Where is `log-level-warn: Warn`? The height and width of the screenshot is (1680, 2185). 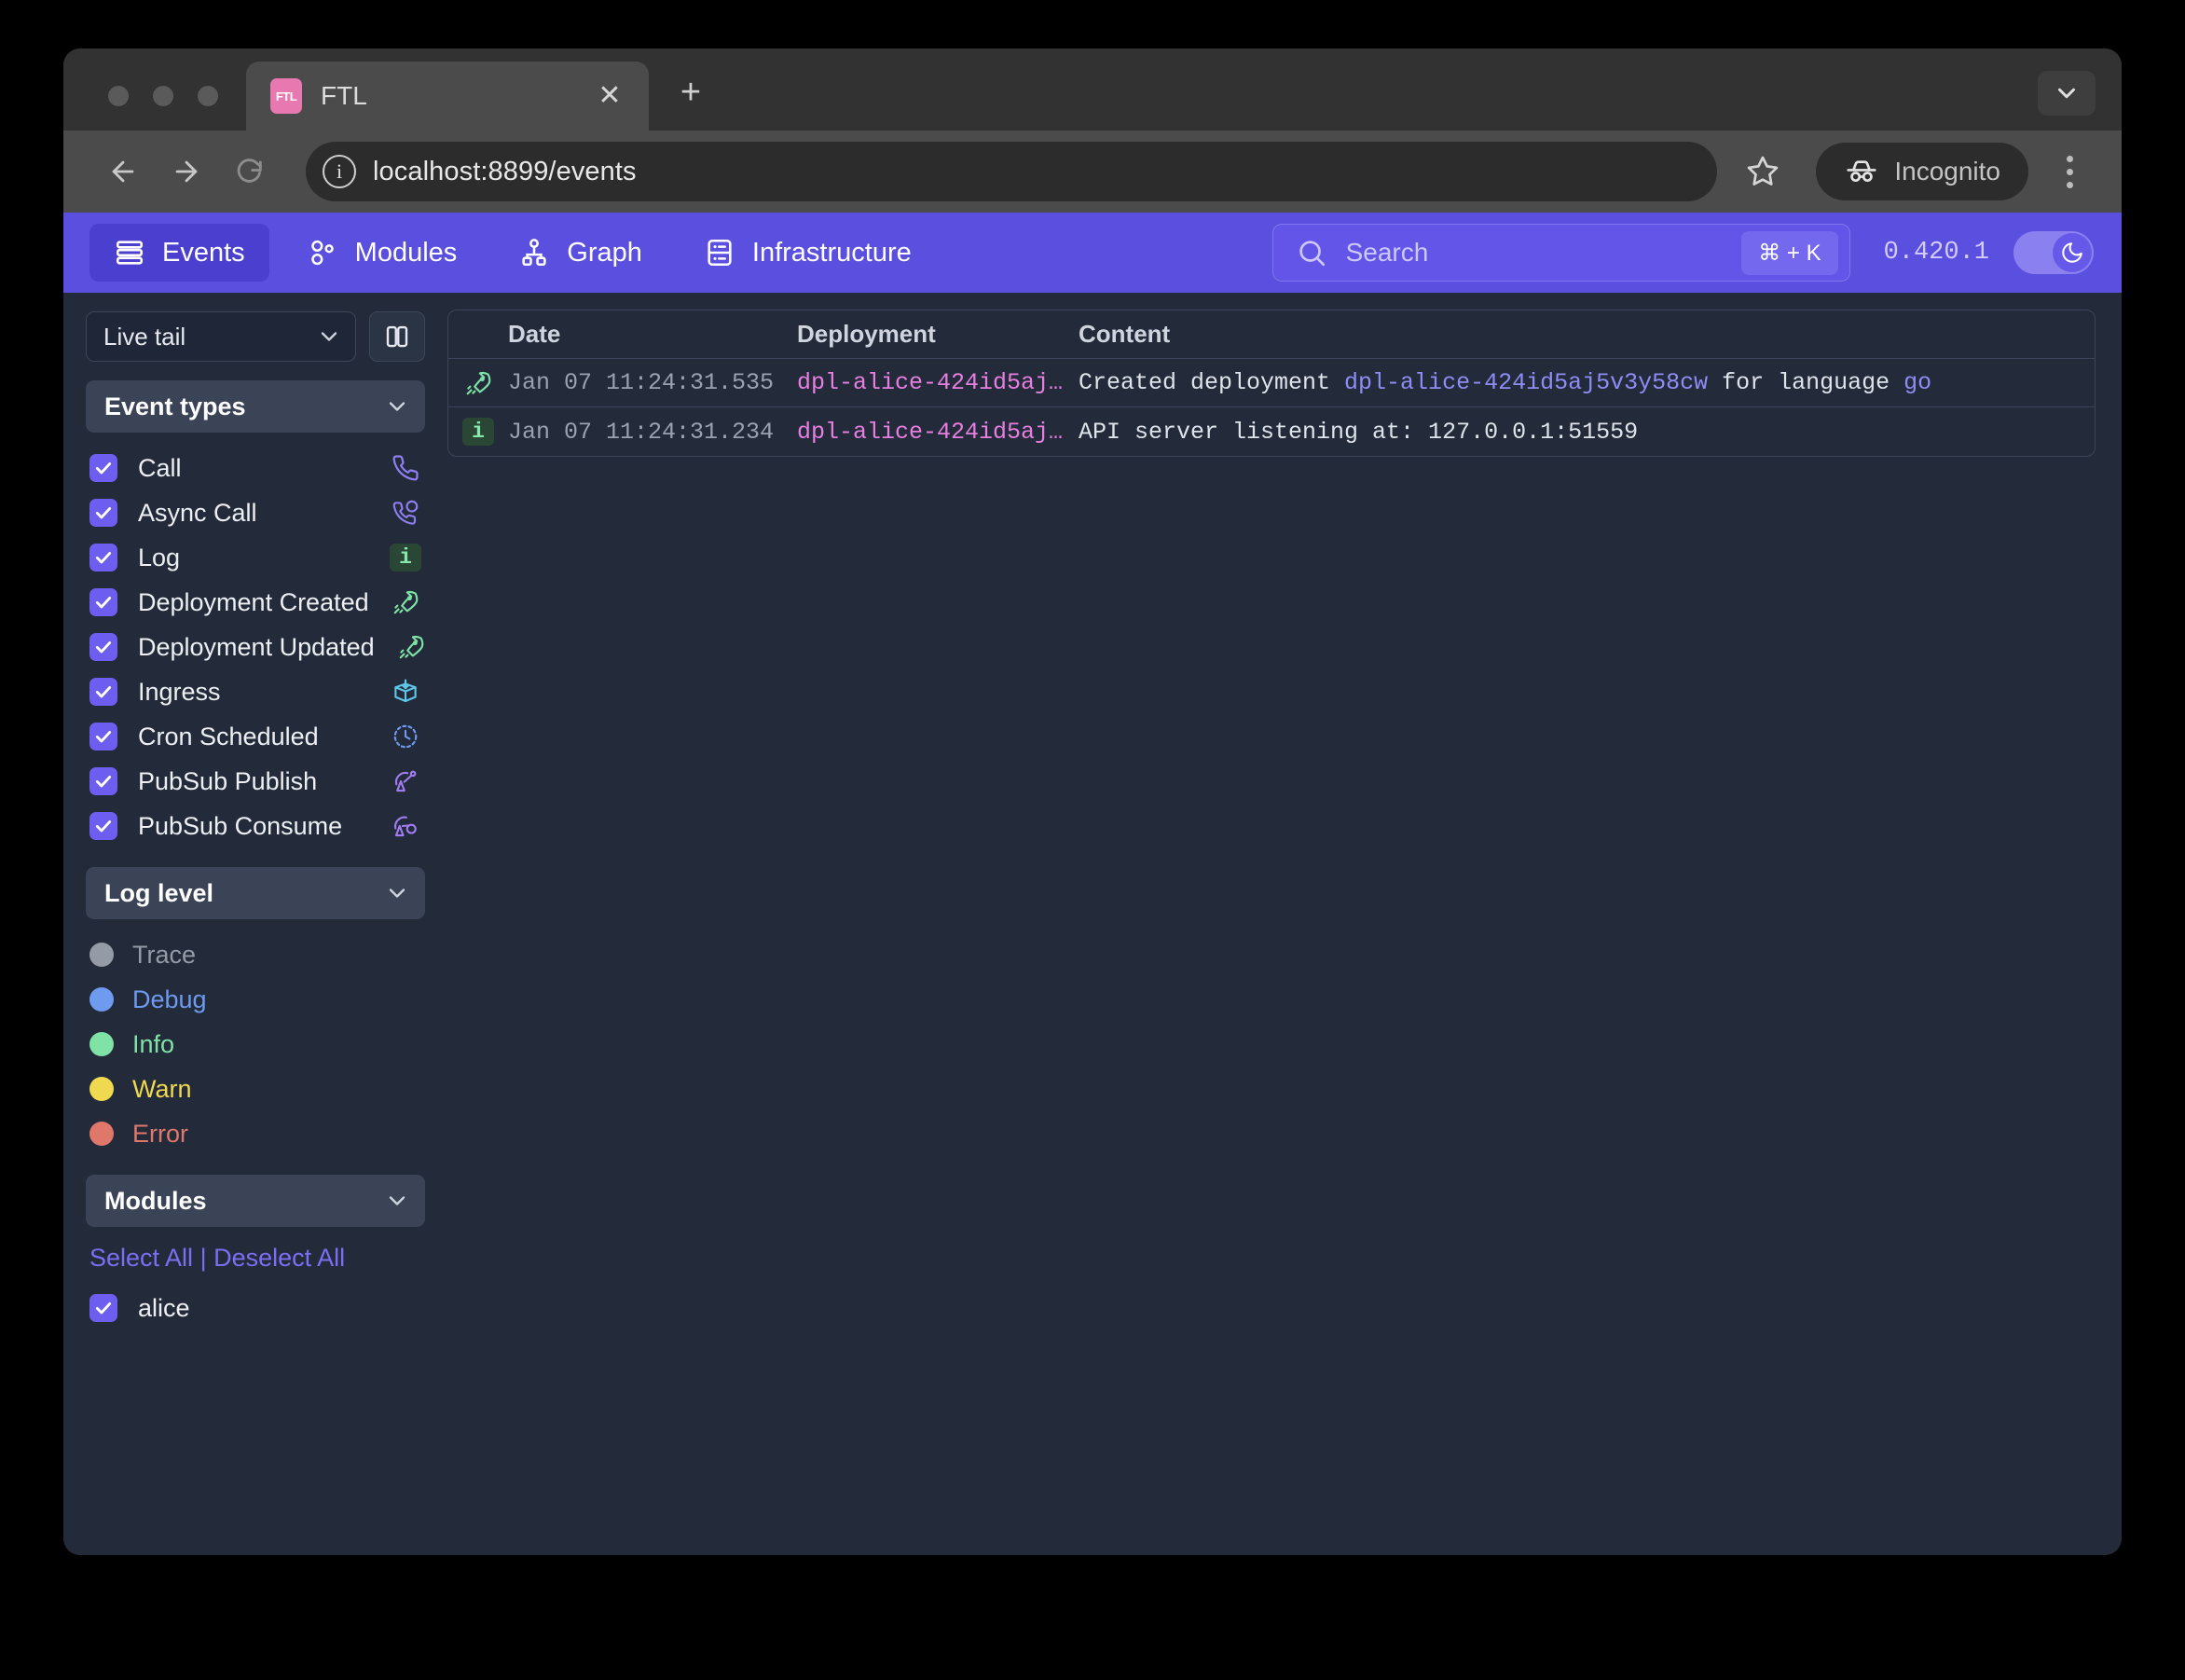
log-level-warn: Warn is located at coordinates (255, 1089).